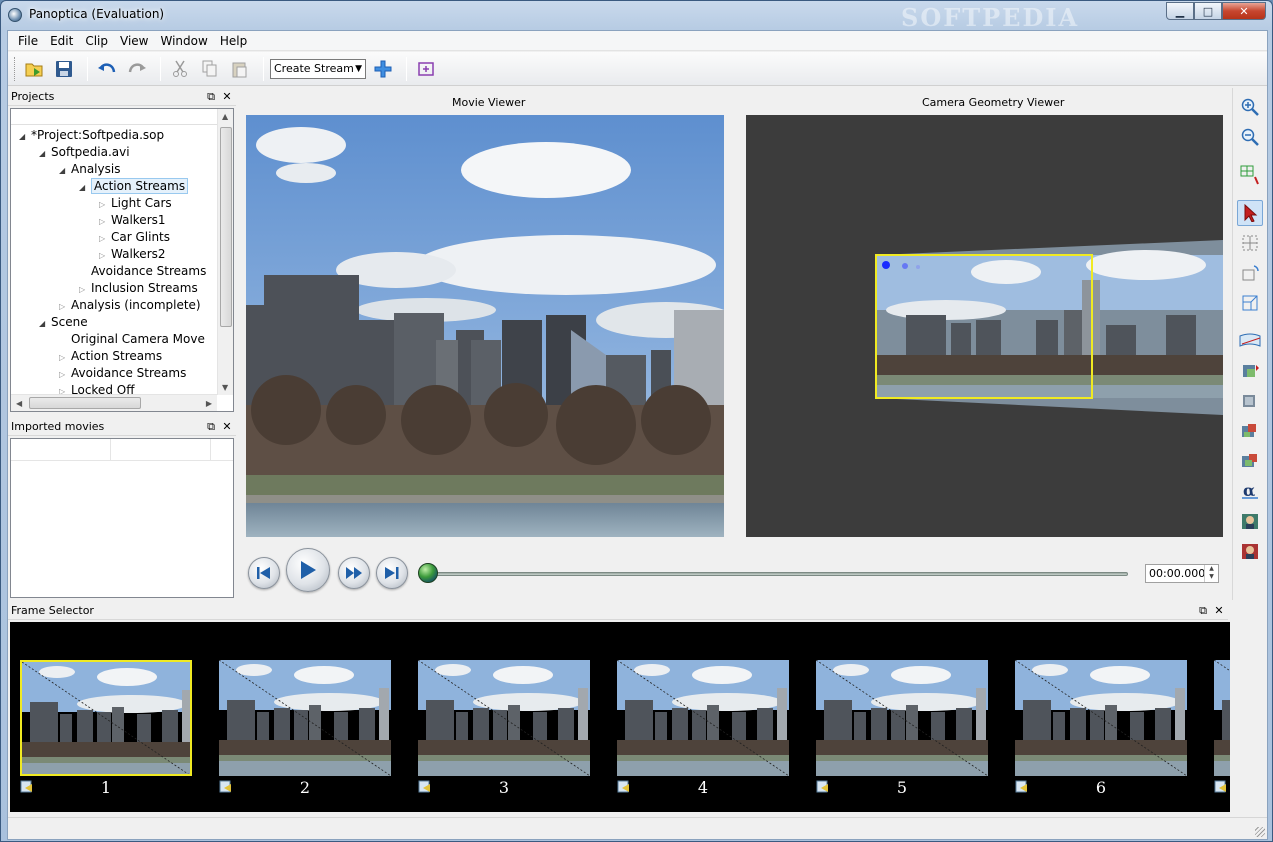 The image size is (1273, 842). What do you see at coordinates (426, 69) in the screenshot?
I see `frame-icon` at bounding box center [426, 69].